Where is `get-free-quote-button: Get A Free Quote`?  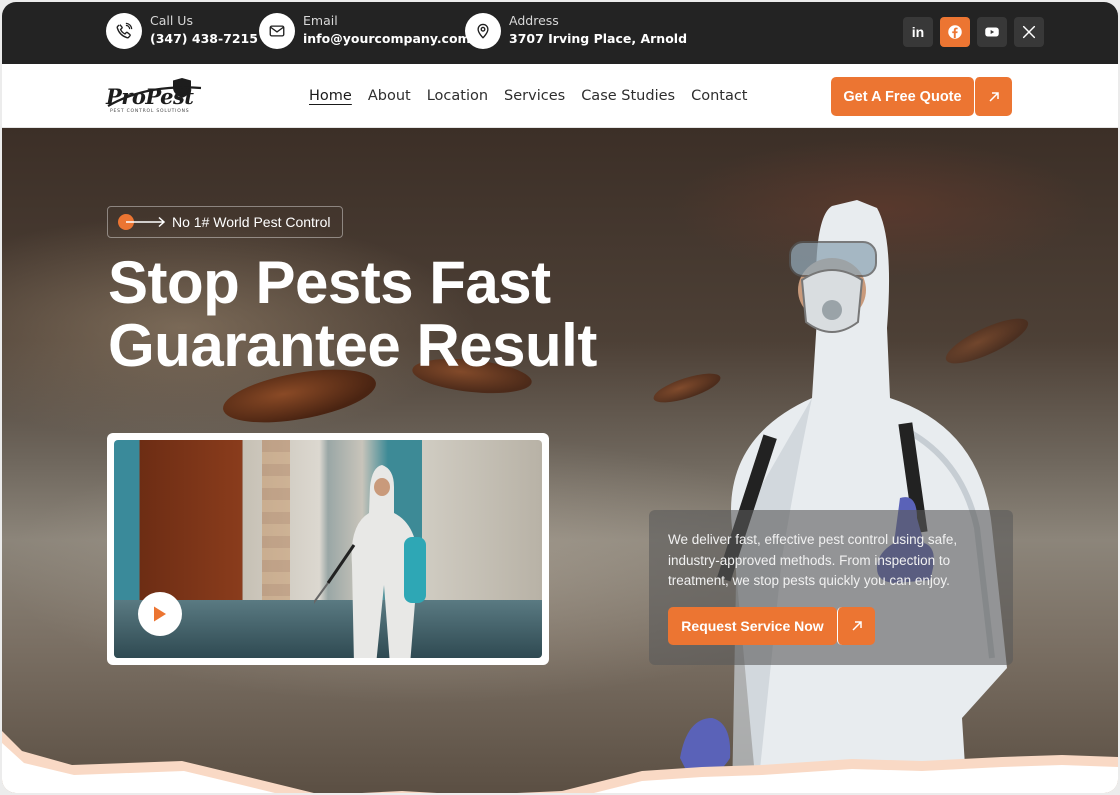 get-free-quote-button: Get A Free Quote is located at coordinates (902, 96).